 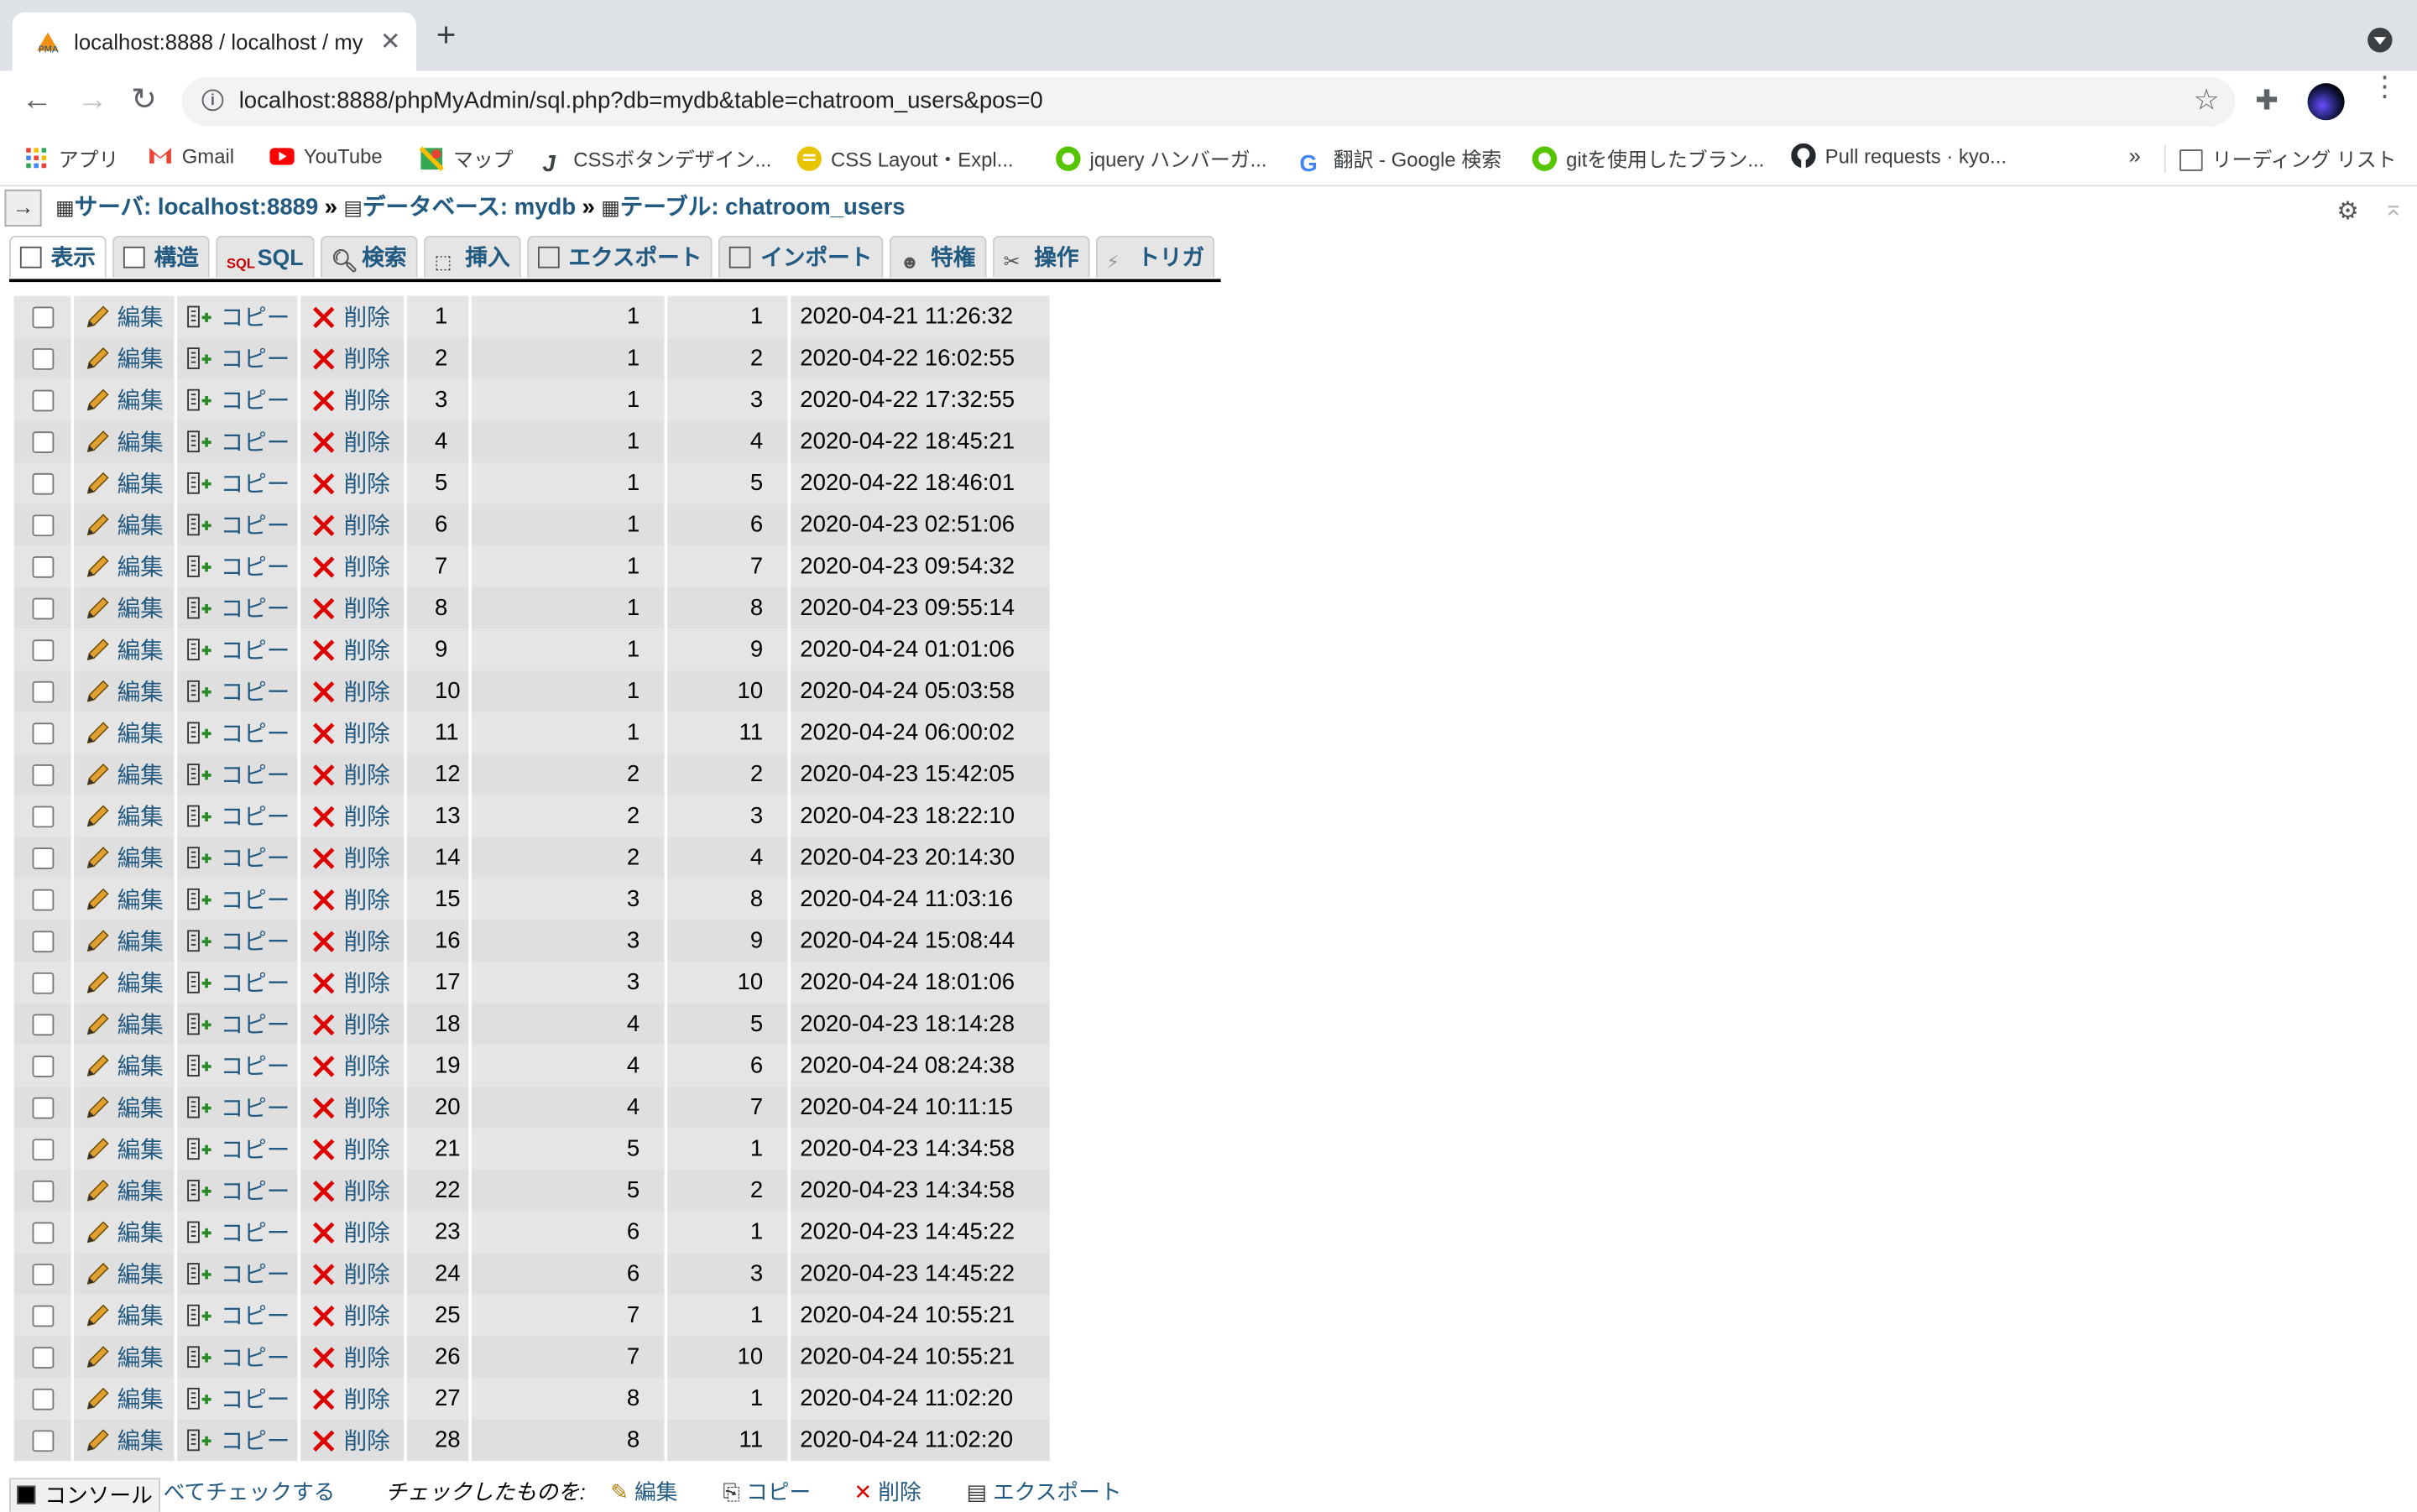 What do you see at coordinates (438, 1191) in the screenshot?
I see `cell-id: 22` at bounding box center [438, 1191].